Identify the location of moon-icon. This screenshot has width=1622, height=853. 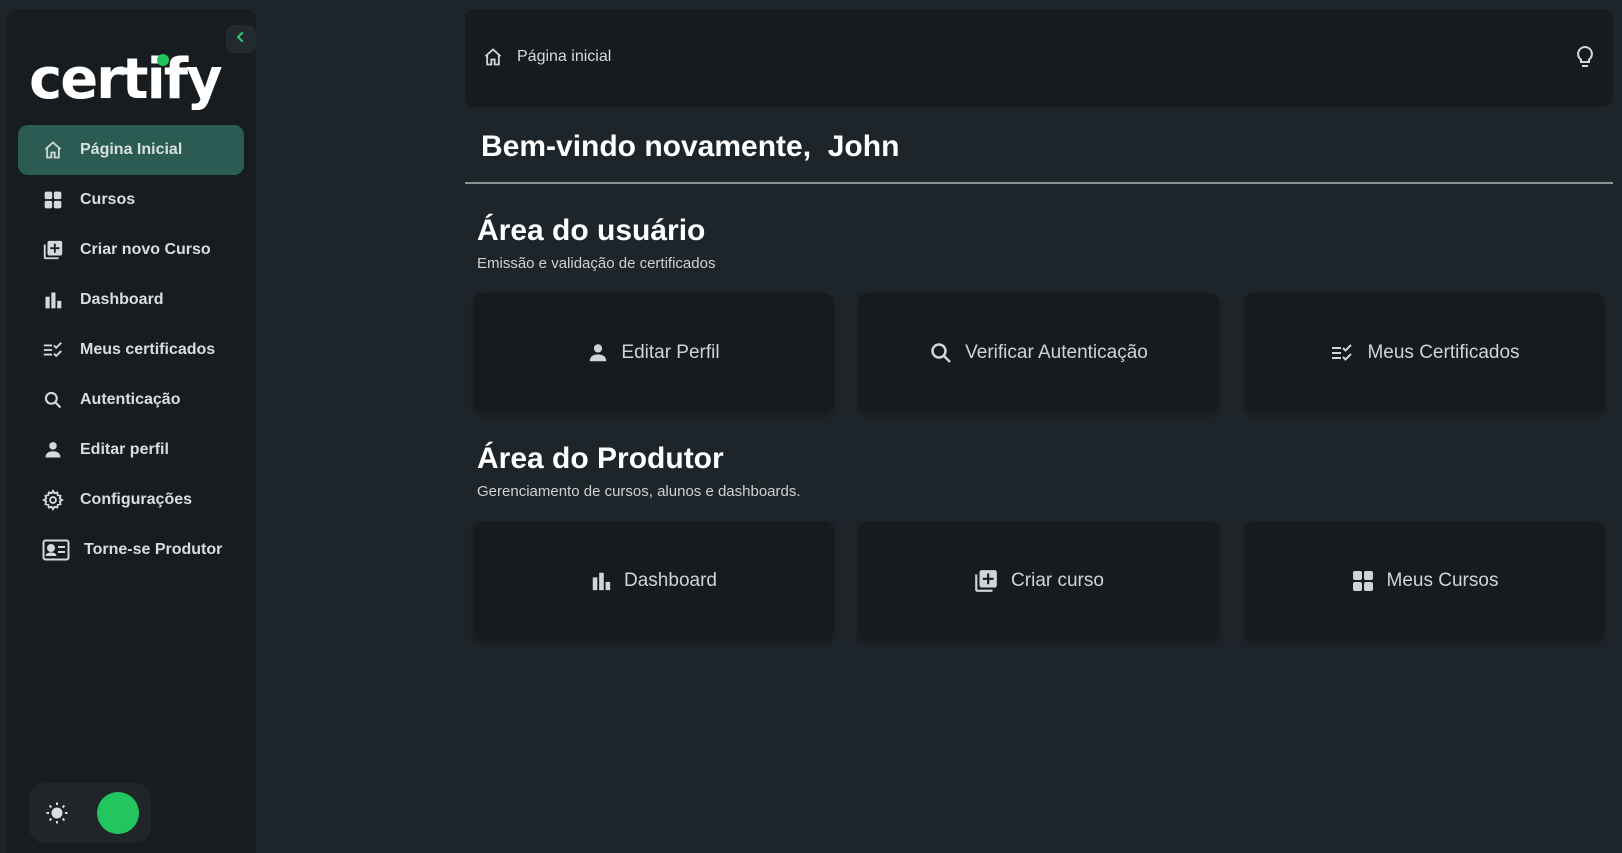
(118, 813).